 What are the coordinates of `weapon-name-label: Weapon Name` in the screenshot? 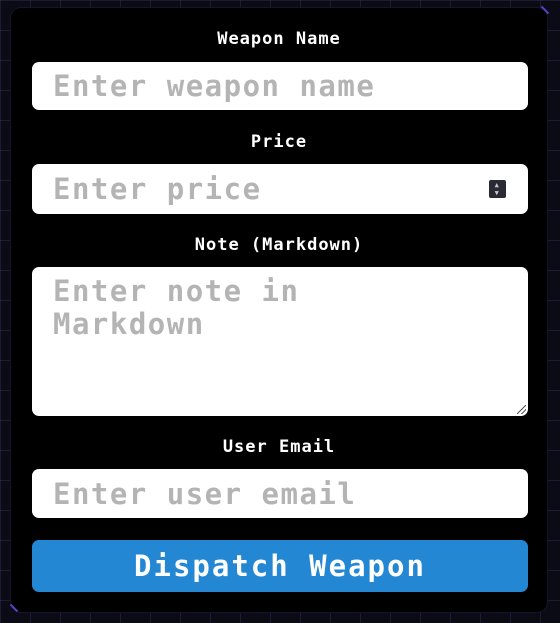 It's located at (279, 39).